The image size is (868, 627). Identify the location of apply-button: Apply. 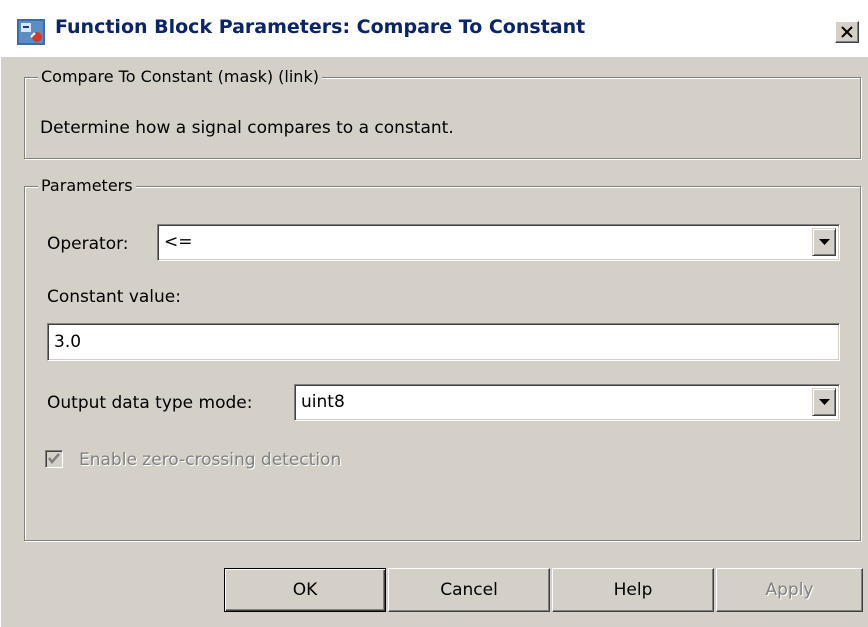
(789, 590).